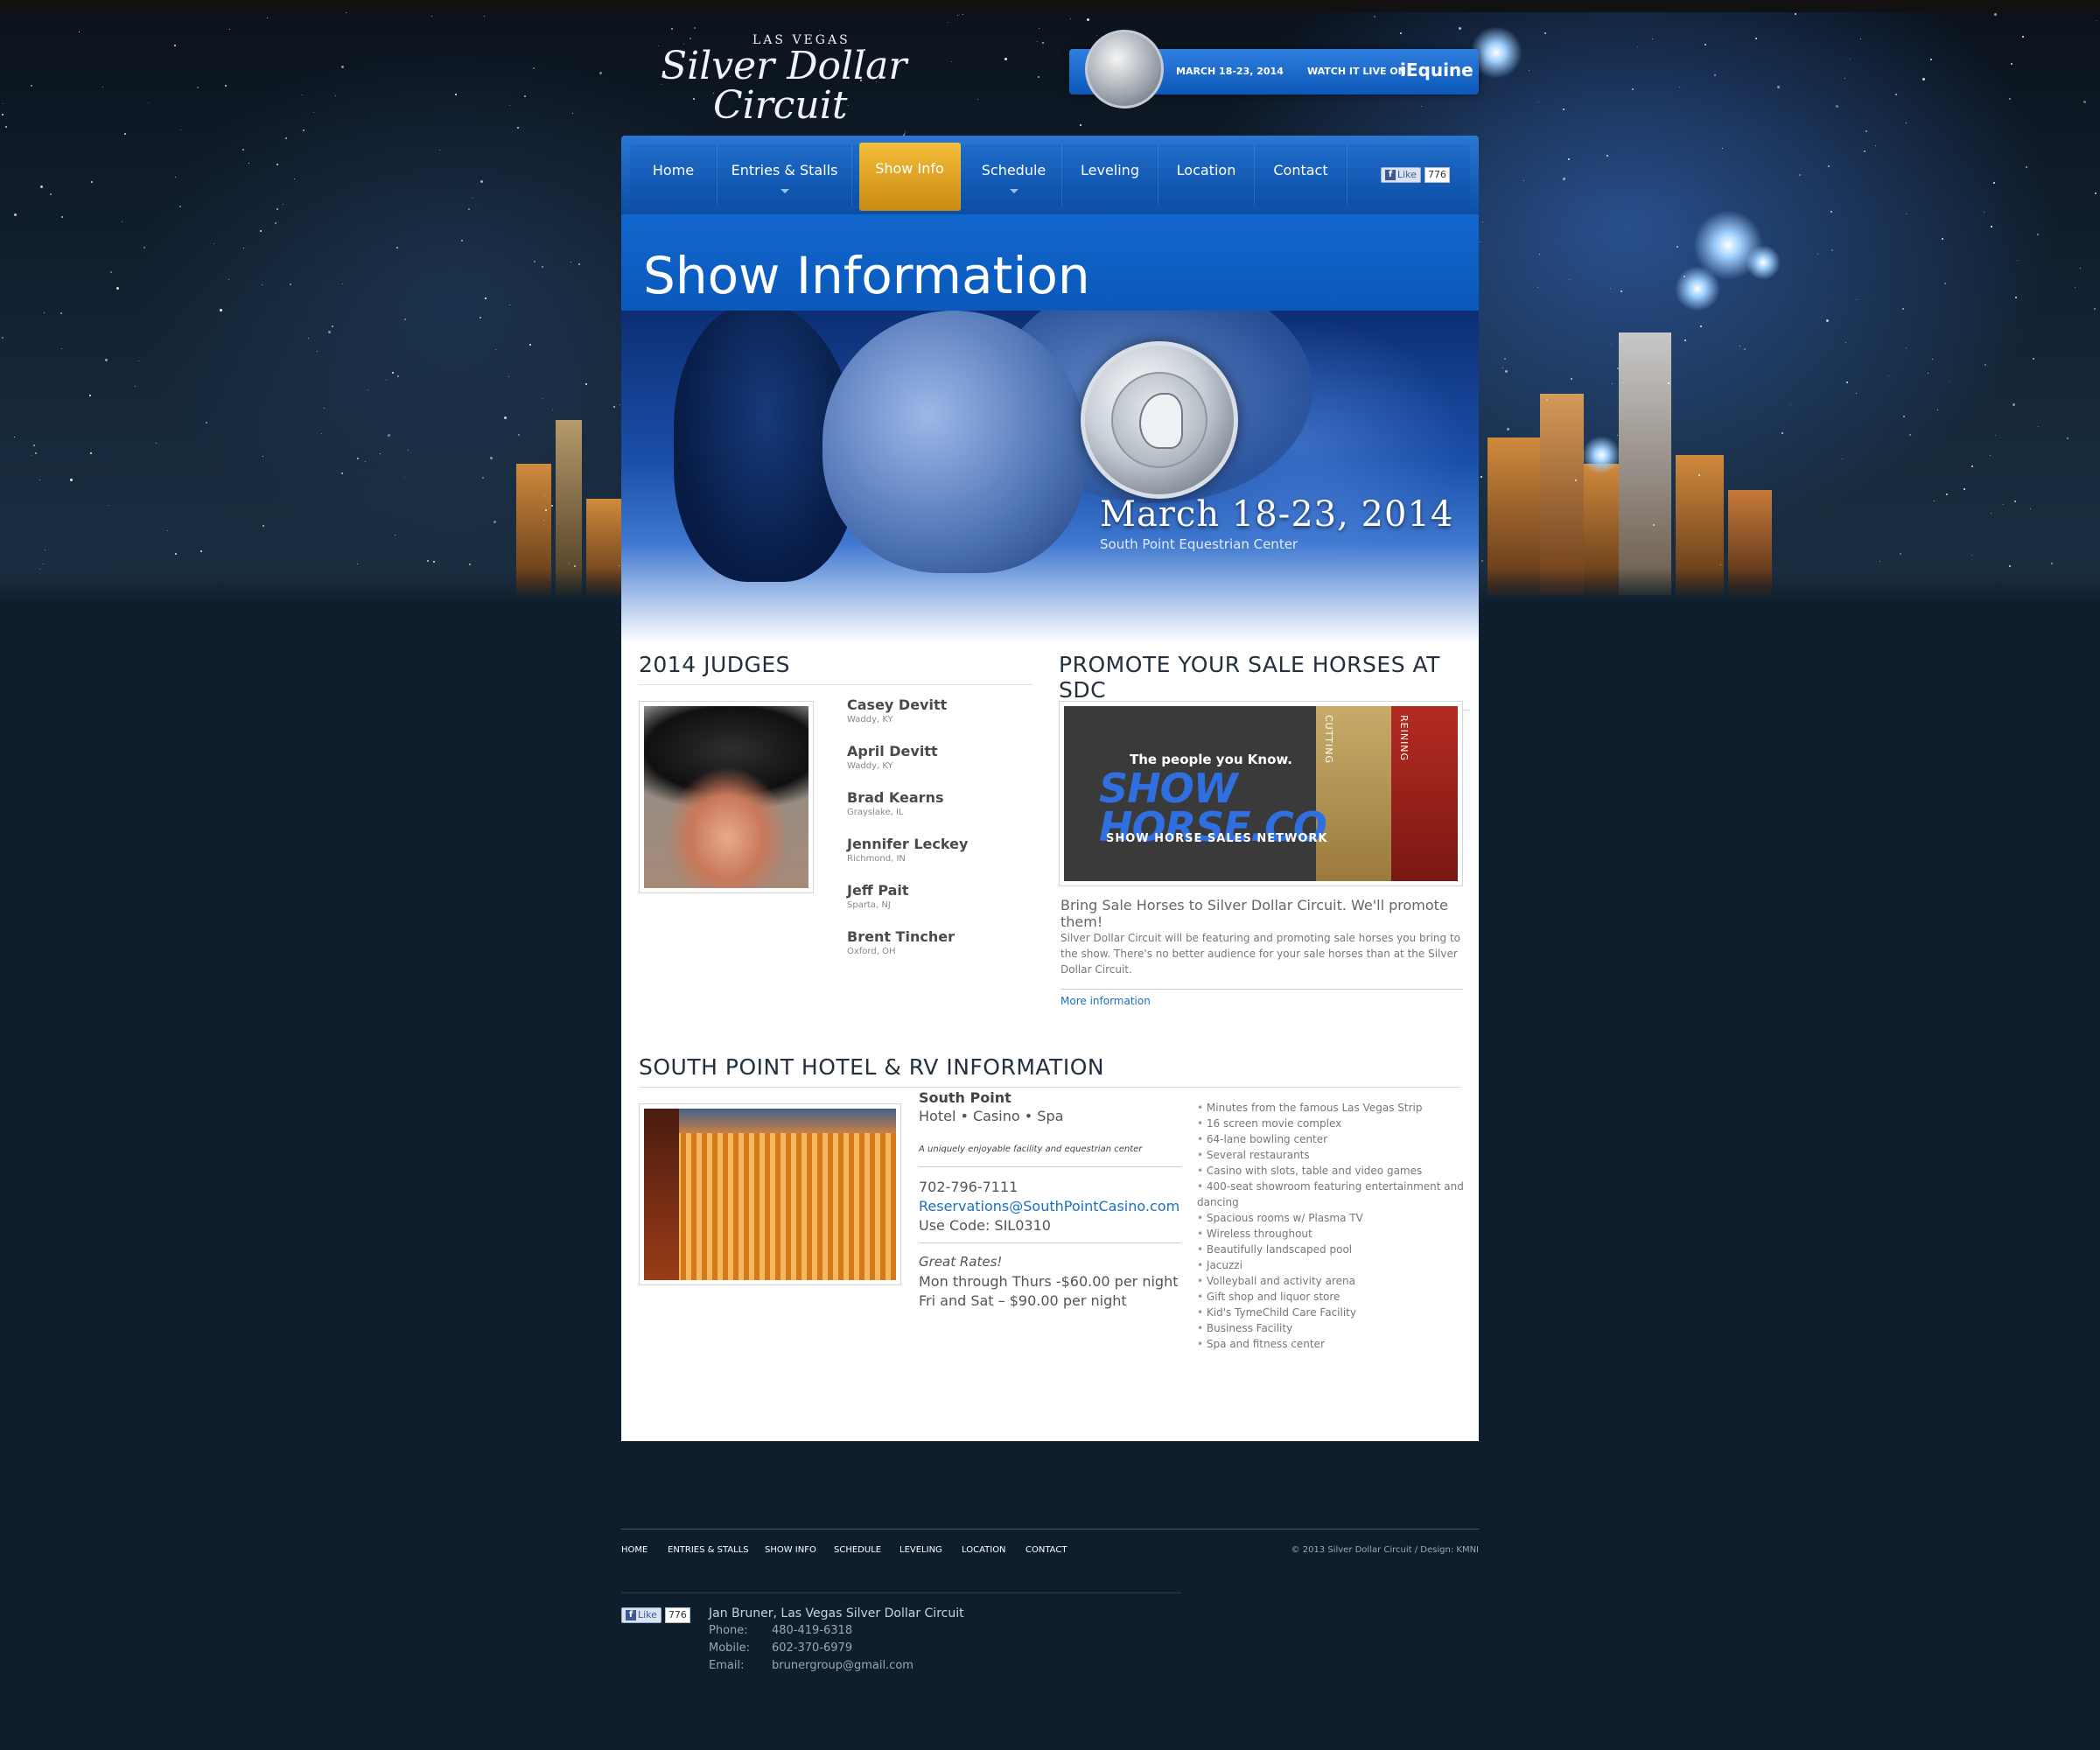  Describe the element at coordinates (790, 1550) in the screenshot. I see `footer-nav-link: SHOW INFO` at that location.